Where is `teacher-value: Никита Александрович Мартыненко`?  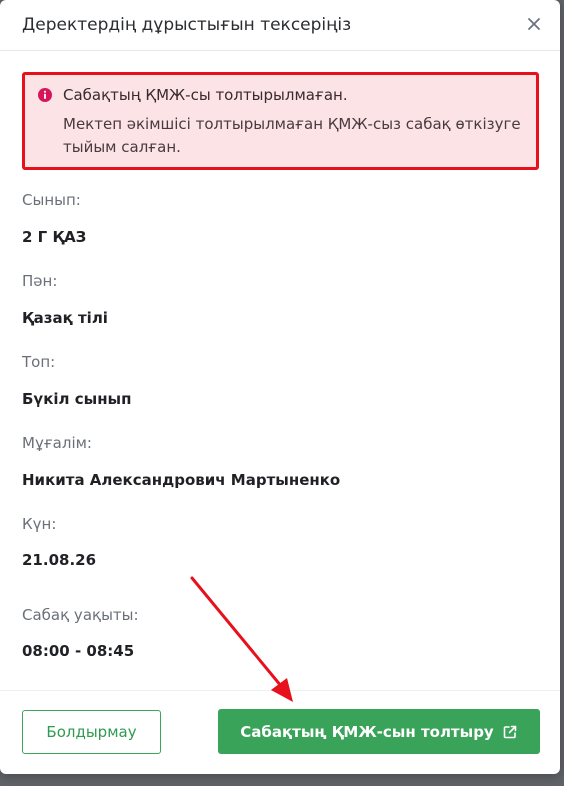 teacher-value: Никита Александрович Мартыненко is located at coordinates (181, 480).